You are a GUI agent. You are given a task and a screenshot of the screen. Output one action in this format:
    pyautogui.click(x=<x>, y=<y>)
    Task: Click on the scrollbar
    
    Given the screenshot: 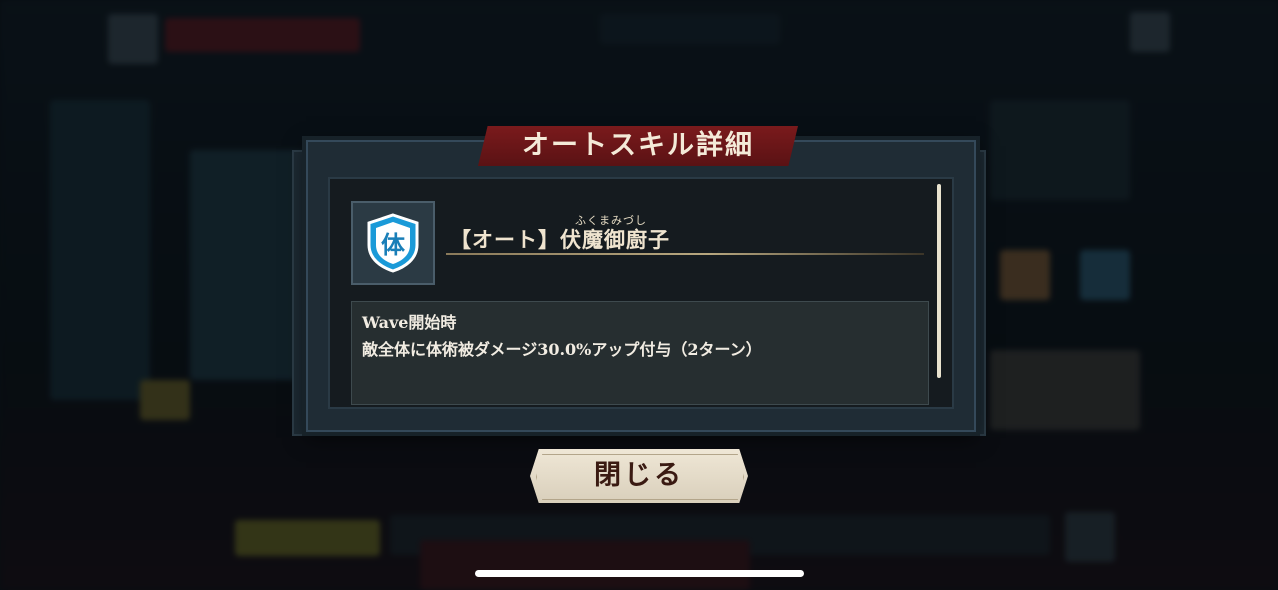 What is the action you would take?
    pyautogui.click(x=939, y=281)
    